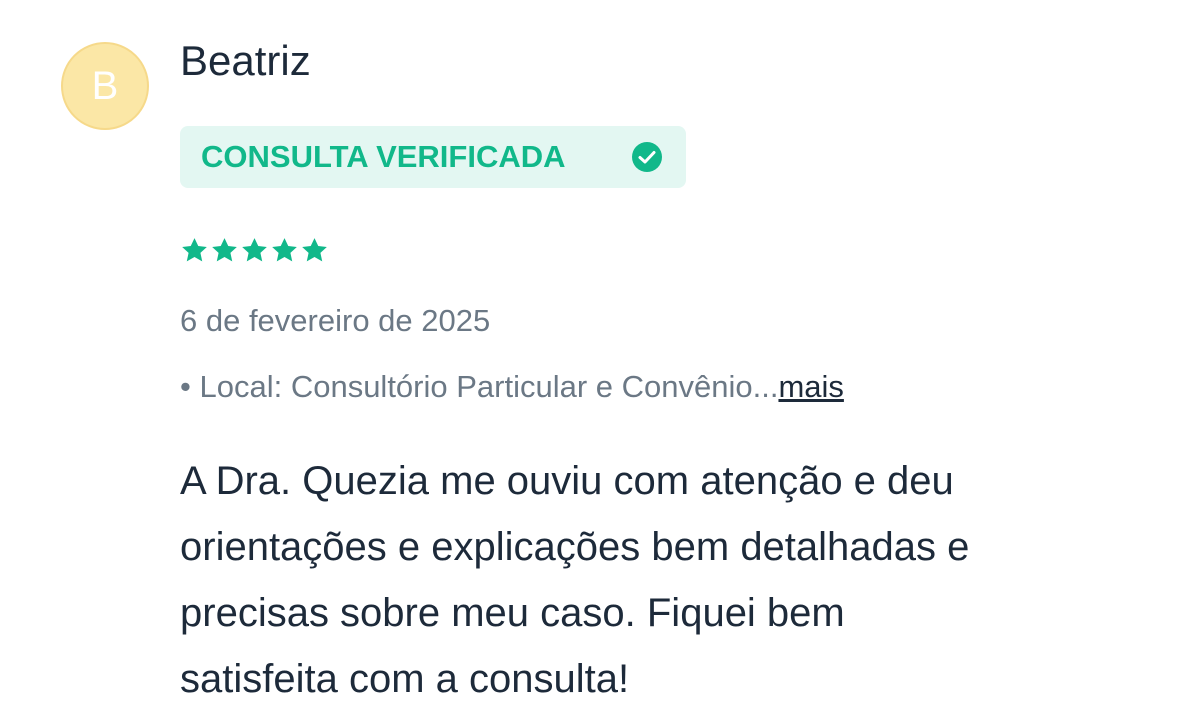 Image resolution: width=1179 pixels, height=720 pixels. I want to click on star-rating, so click(254, 250).